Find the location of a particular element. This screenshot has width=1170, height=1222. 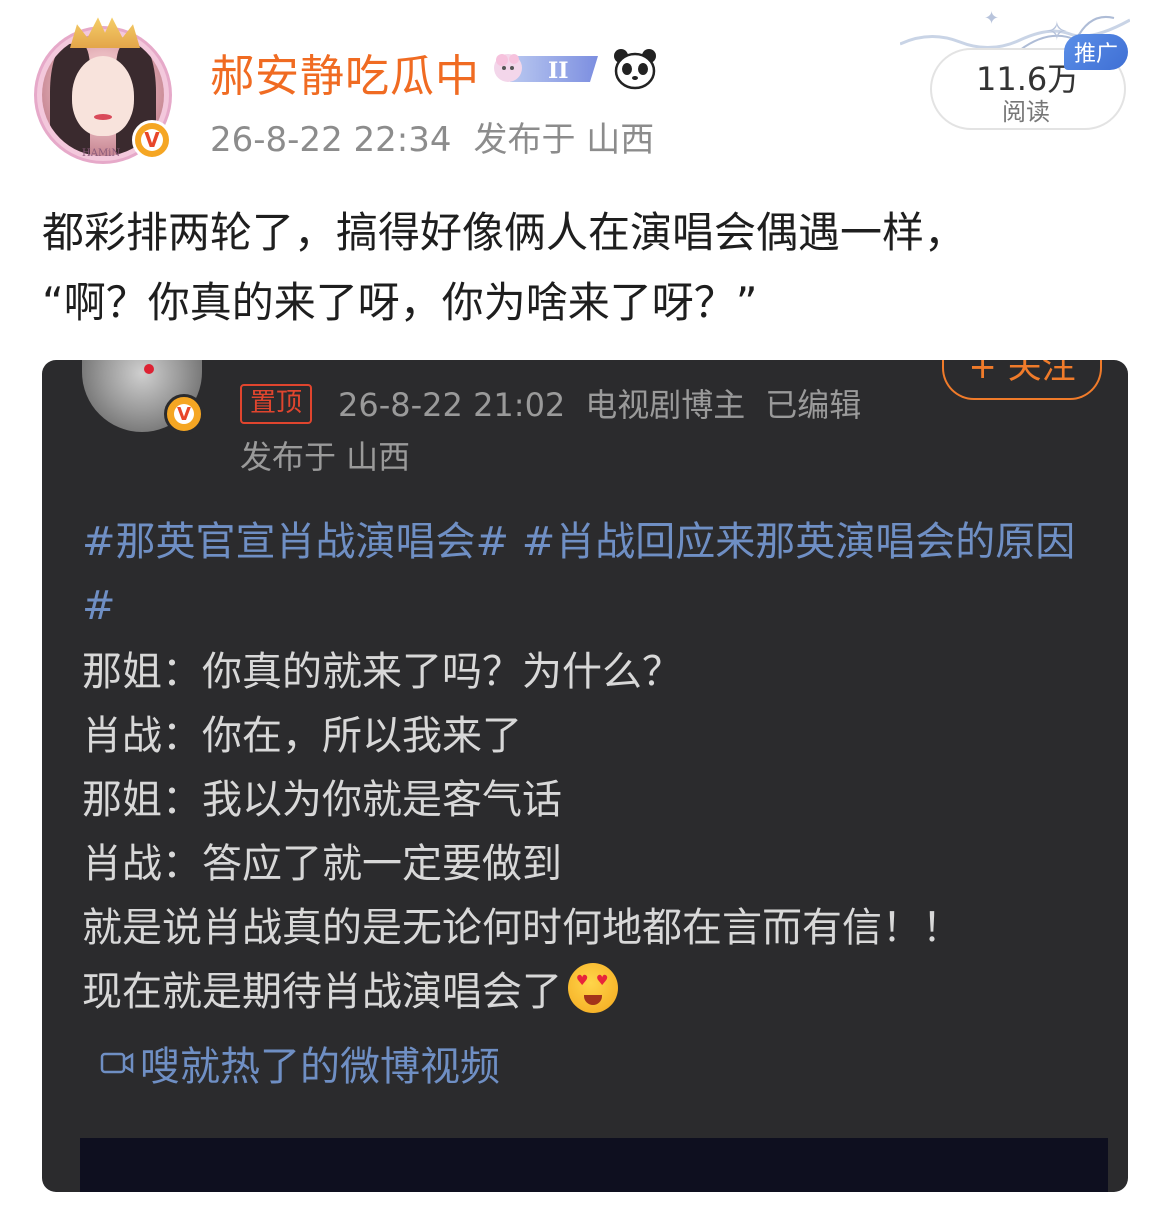

pinned-tag: 置顶 is located at coordinates (276, 404).